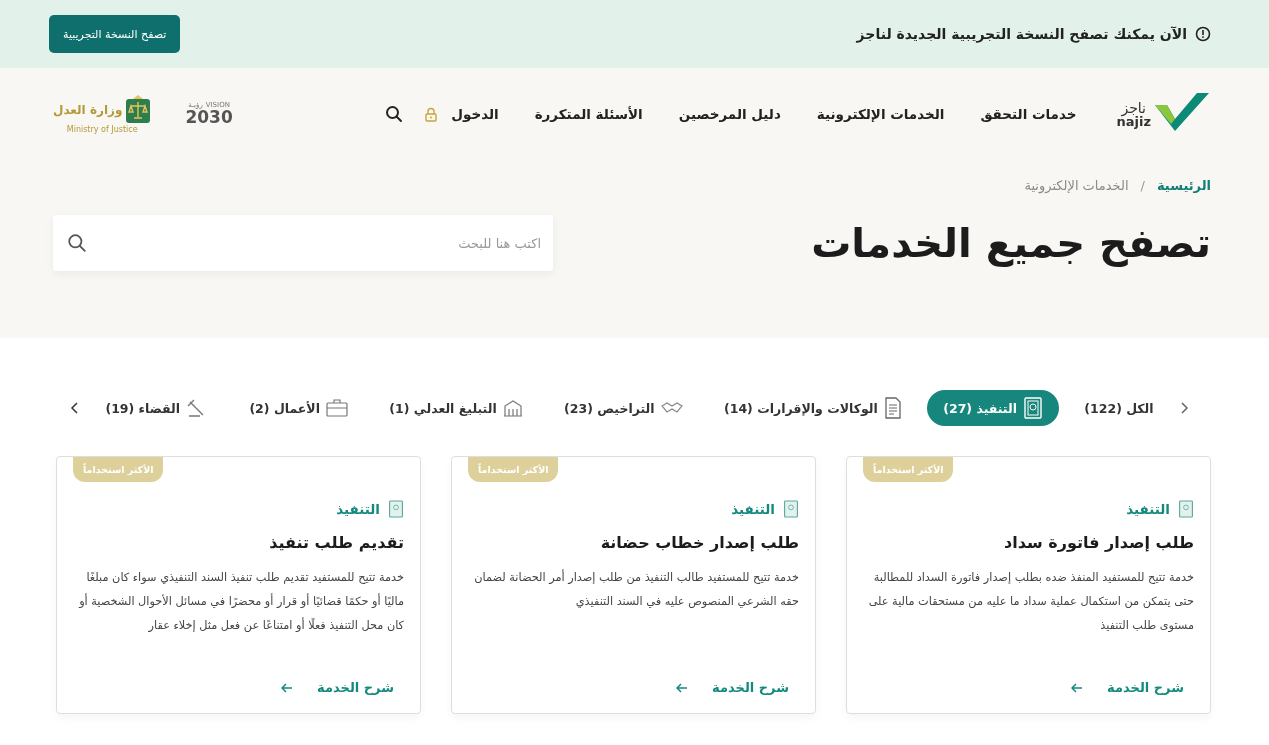 The height and width of the screenshot is (745, 1269). Describe the element at coordinates (1030, 602) in the screenshot. I see `service-description: خدمة تتيح للمستفيد المنفذ ضده بطلب إصدار فاتورة السداد للمطالبة حتى يتمكن من استكمال عملية سداد ما عليه من مستحقات مالية على مستوى طلب التنفيذ` at that location.